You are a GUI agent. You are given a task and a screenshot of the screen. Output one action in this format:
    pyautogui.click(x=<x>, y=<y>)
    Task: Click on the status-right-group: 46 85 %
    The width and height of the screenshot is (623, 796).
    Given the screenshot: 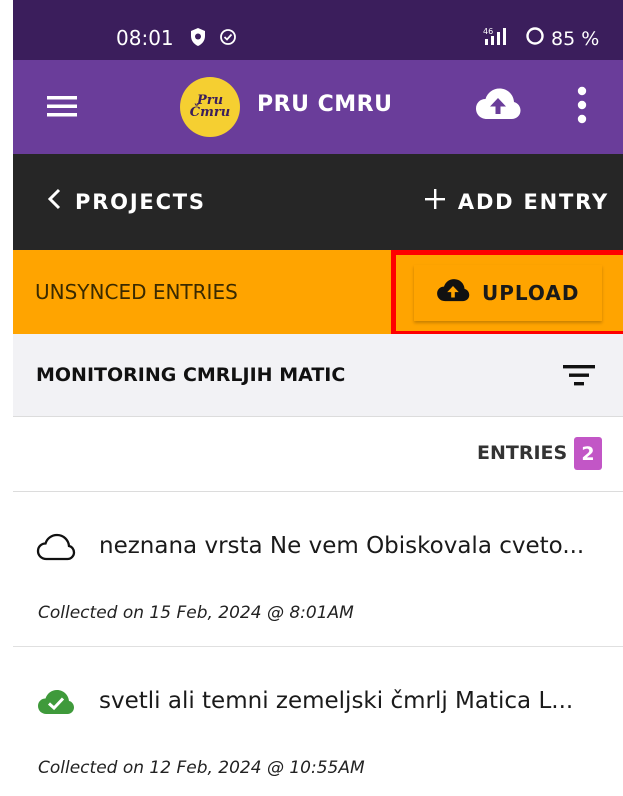 What is the action you would take?
    pyautogui.click(x=541, y=38)
    